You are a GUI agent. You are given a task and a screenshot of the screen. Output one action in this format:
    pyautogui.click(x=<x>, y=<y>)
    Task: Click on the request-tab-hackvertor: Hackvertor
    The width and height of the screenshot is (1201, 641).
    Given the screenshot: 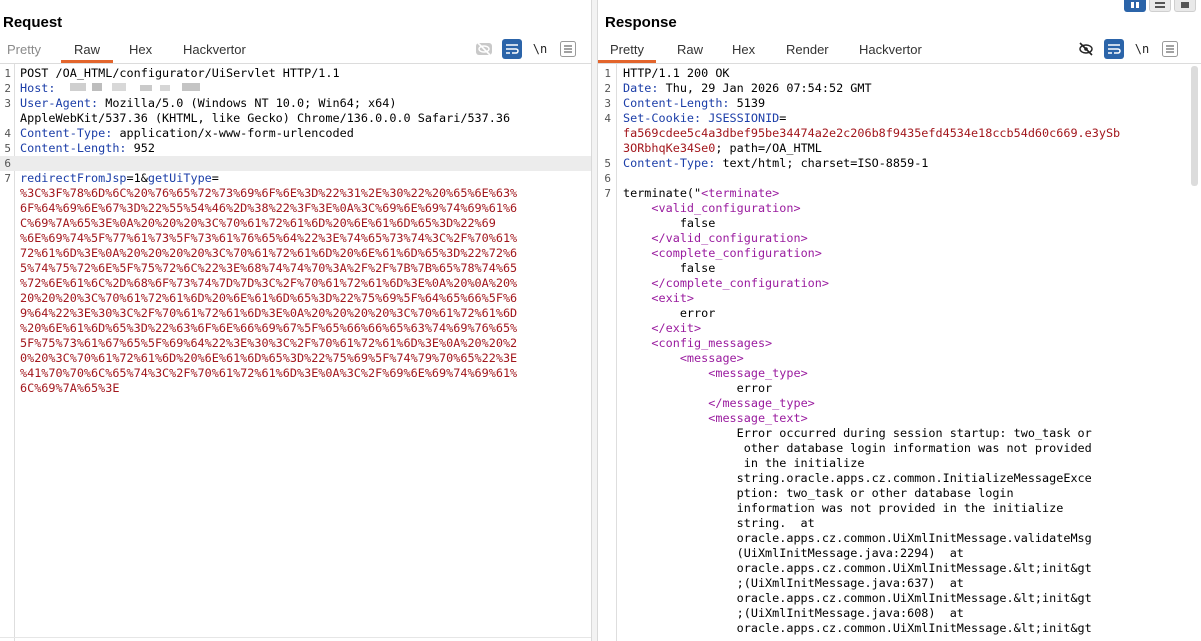 What is the action you would take?
    pyautogui.click(x=214, y=51)
    